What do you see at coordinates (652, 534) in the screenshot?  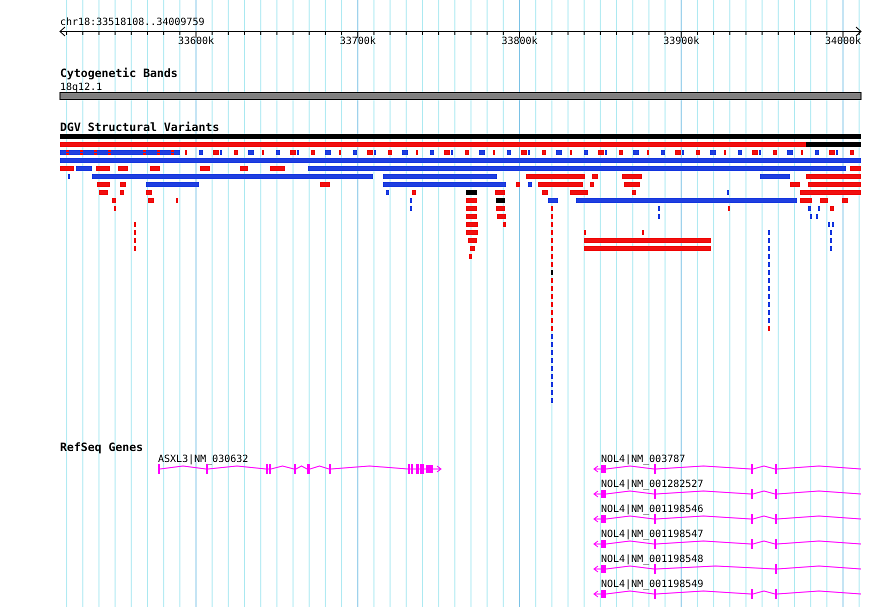 I see `gene-label: NOL4|NM_001198547` at bounding box center [652, 534].